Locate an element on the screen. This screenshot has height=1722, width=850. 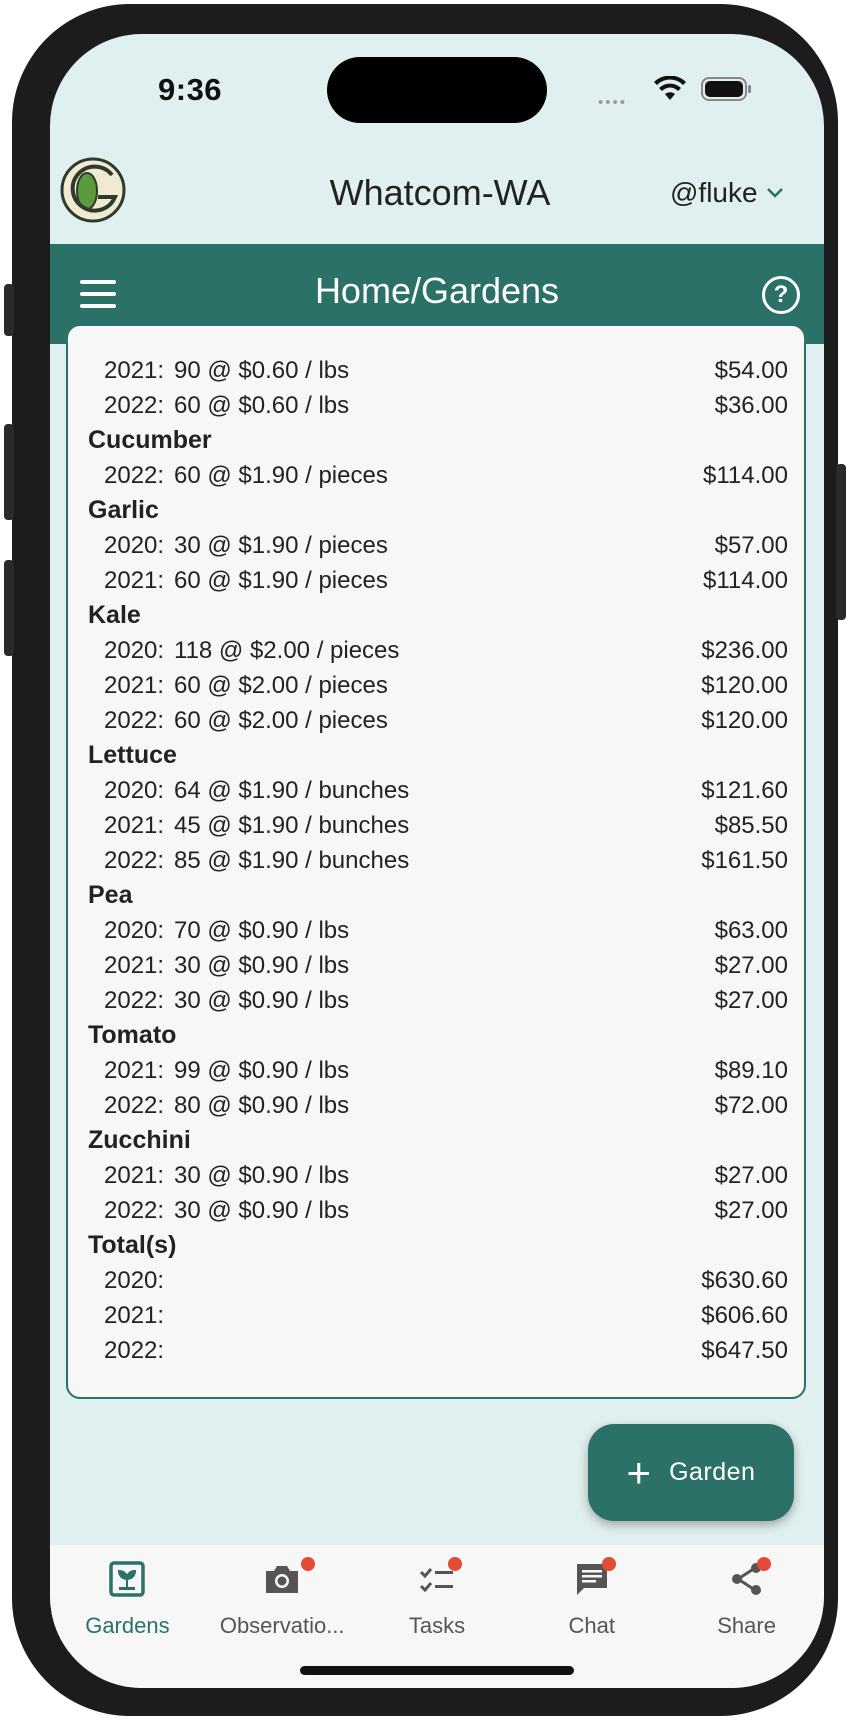
harvest-row: 2022: 60 @ $1.90 / pieces $114.00 is located at coordinates (438, 475).